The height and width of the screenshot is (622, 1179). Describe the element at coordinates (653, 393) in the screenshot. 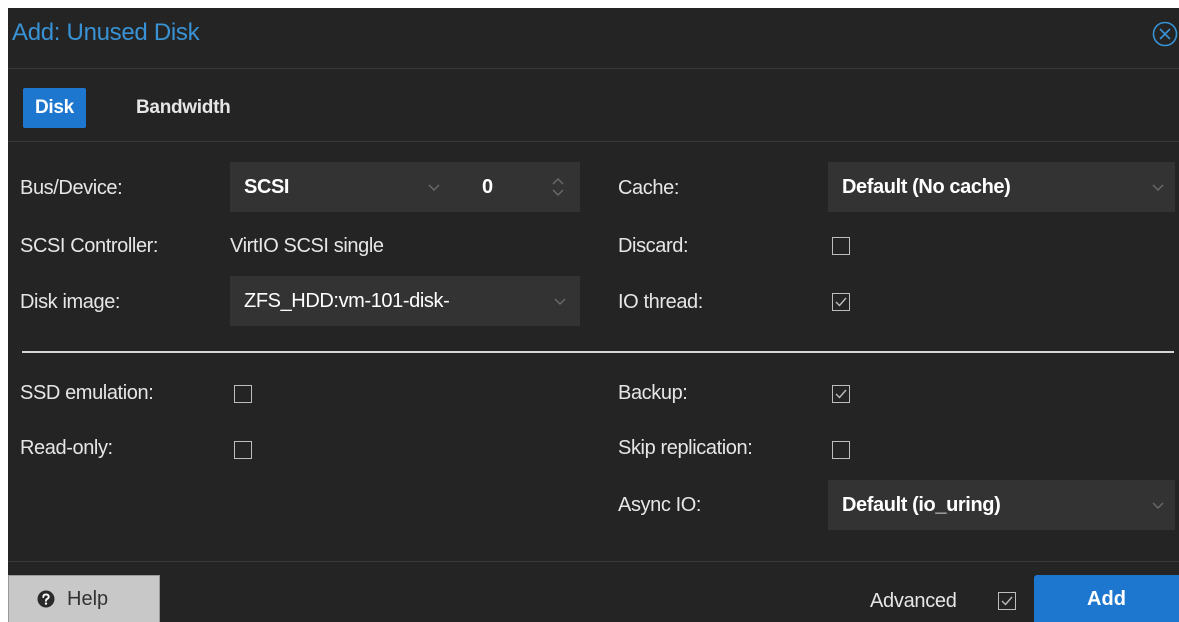

I see `backup-label: Backup:` at that location.